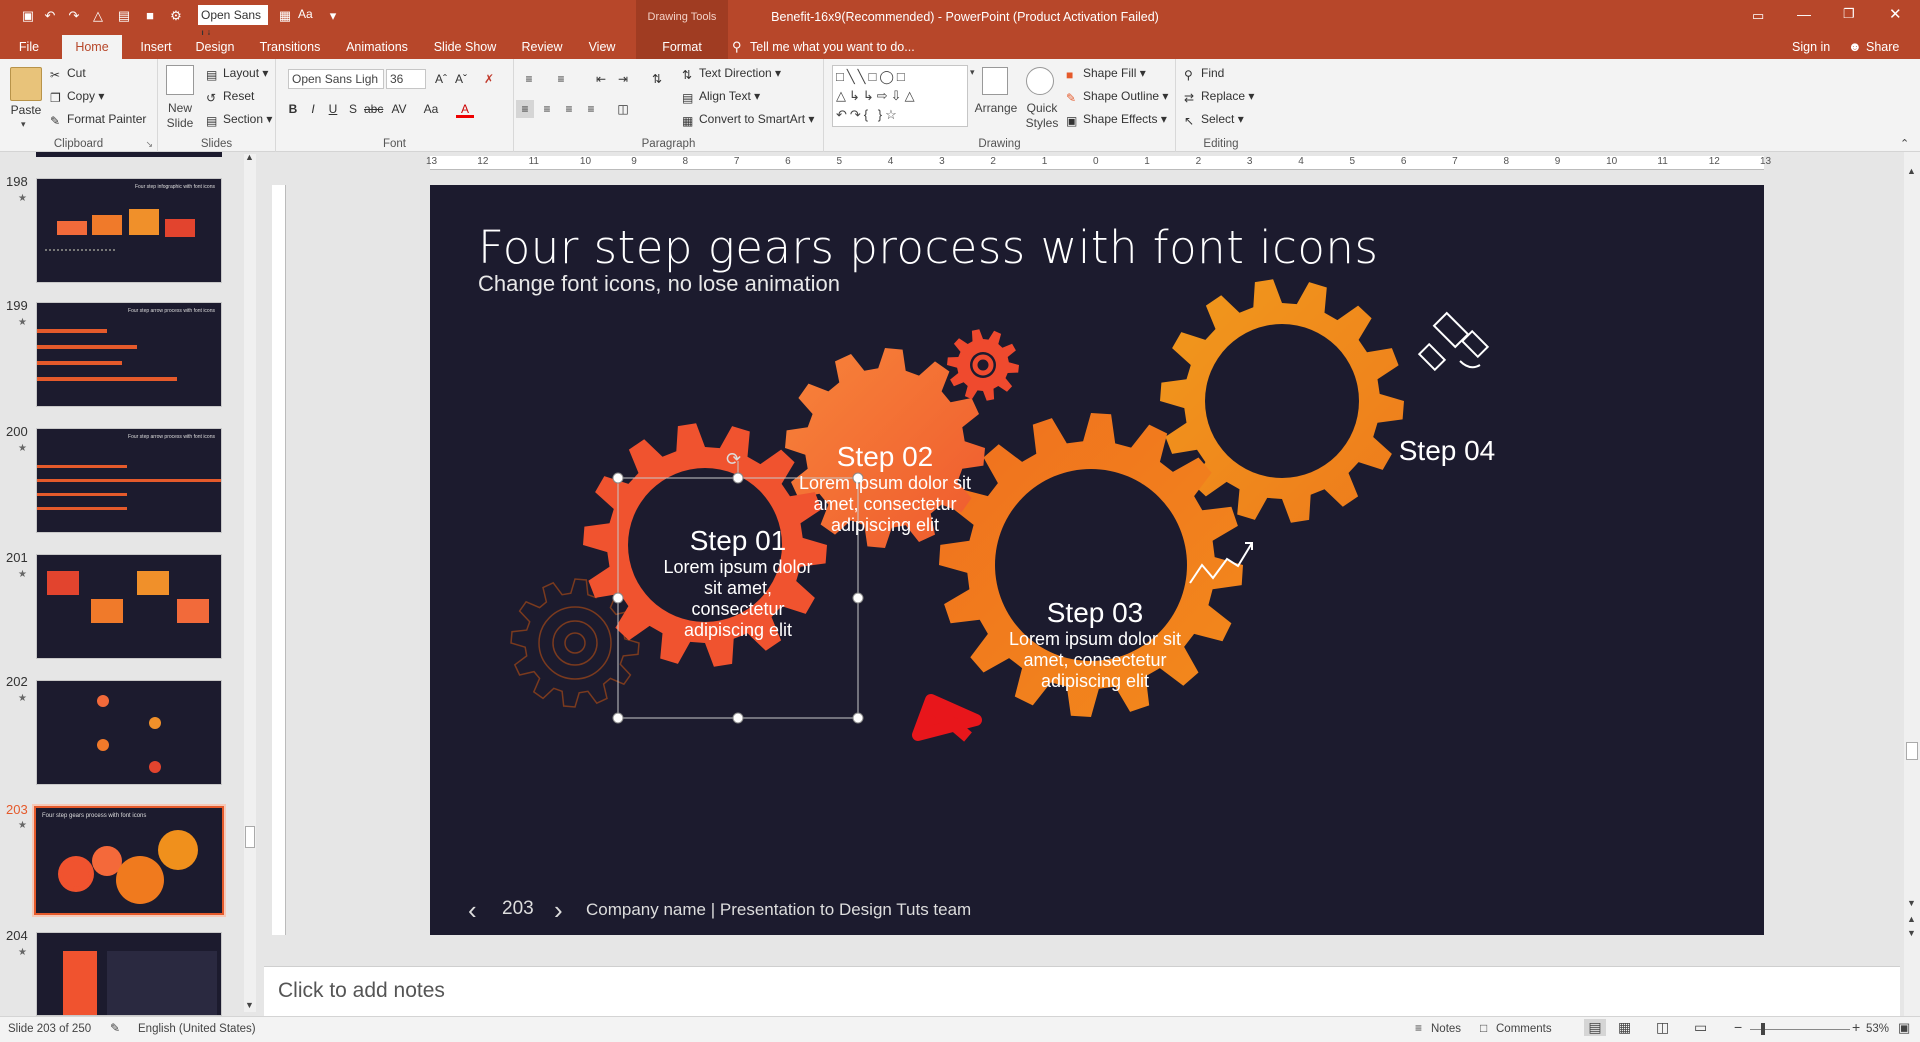  What do you see at coordinates (129, 230) in the screenshot?
I see `thumbnail-slide-198: Four step infographic with font icons` at bounding box center [129, 230].